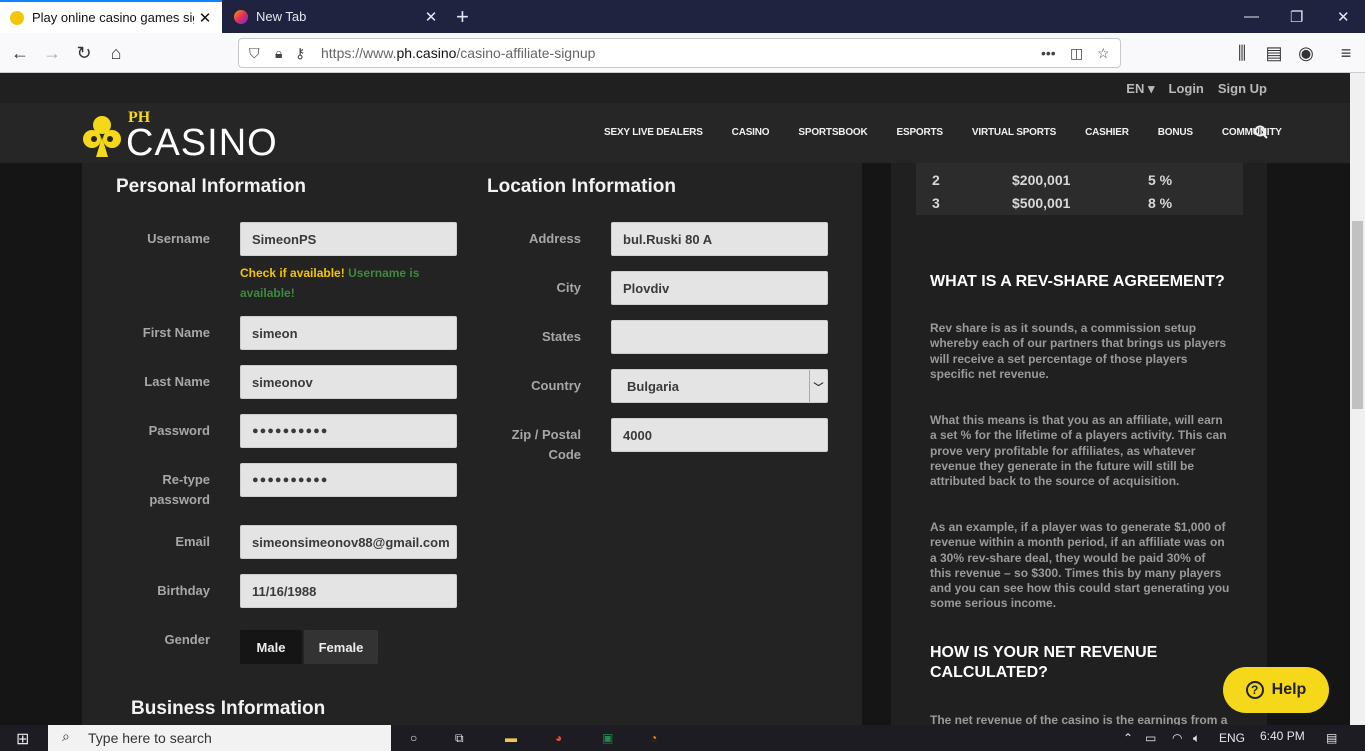 The image size is (1365, 751). What do you see at coordinates (1150, 738) in the screenshot?
I see `network-icon: ▭` at bounding box center [1150, 738].